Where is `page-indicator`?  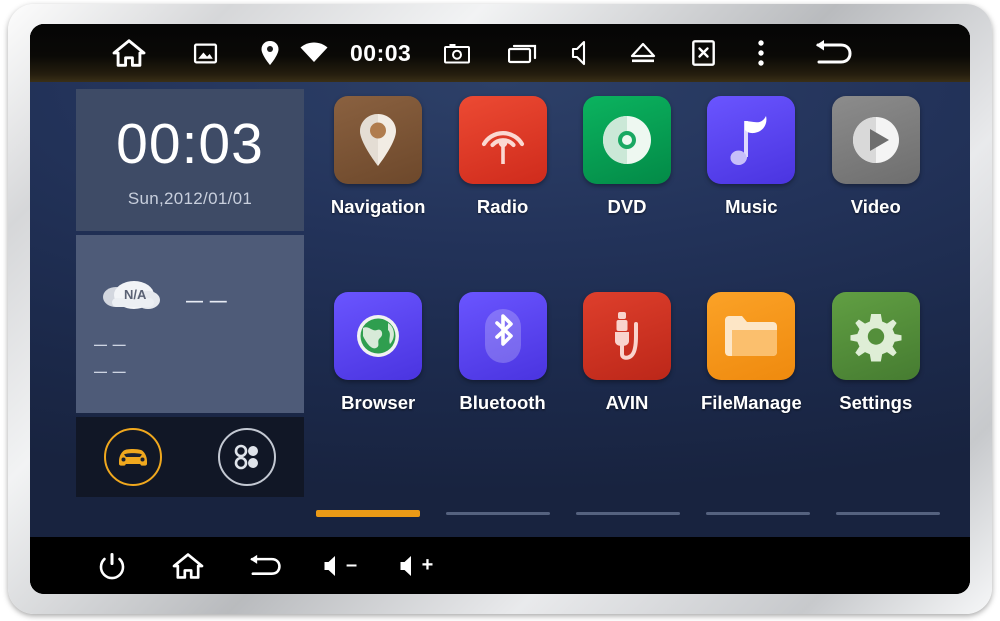
page-indicator is located at coordinates (628, 513).